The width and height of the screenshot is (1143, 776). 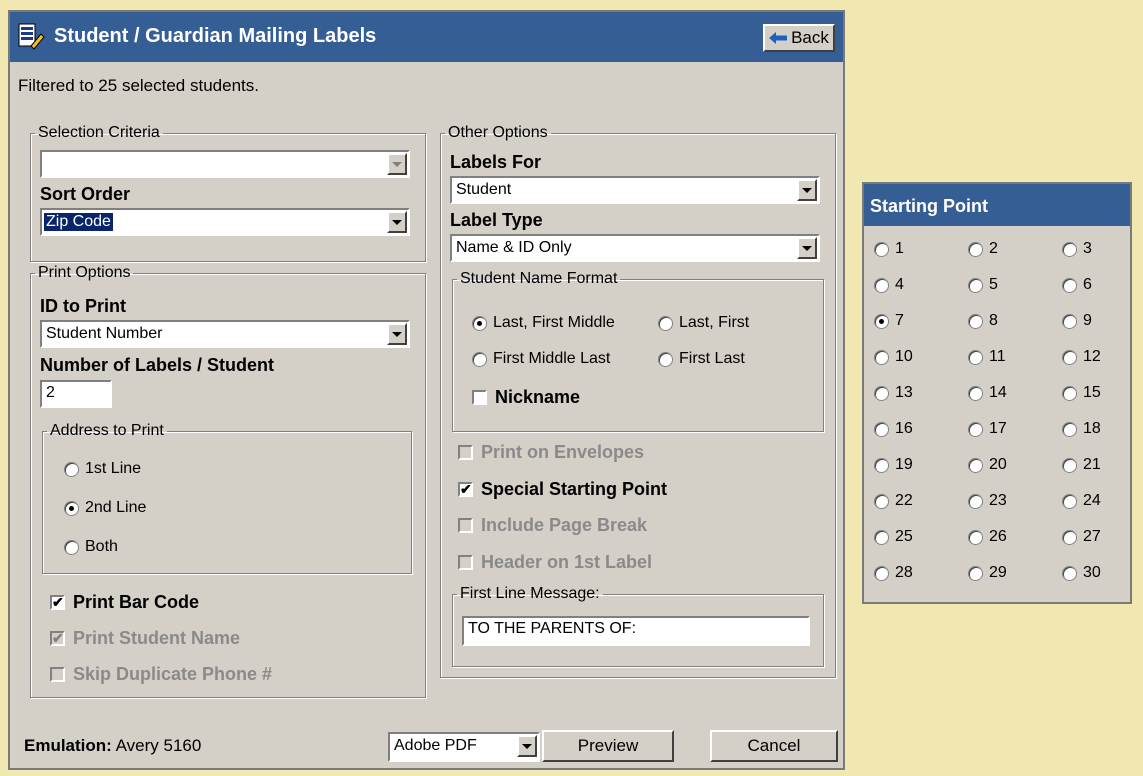 What do you see at coordinates (1092, 356) in the screenshot?
I see `starting-point-label: 12` at bounding box center [1092, 356].